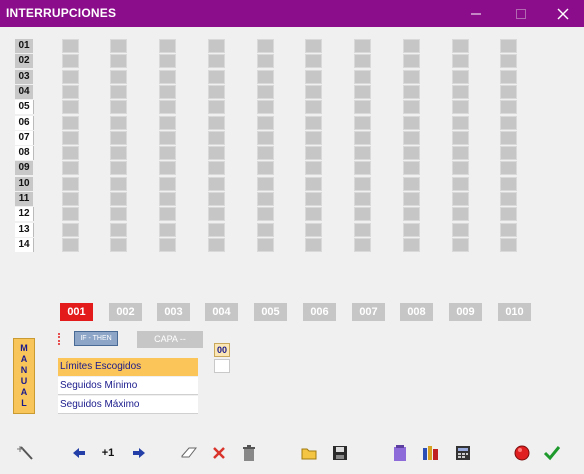  I want to click on column-tab-008: 008, so click(416, 312).